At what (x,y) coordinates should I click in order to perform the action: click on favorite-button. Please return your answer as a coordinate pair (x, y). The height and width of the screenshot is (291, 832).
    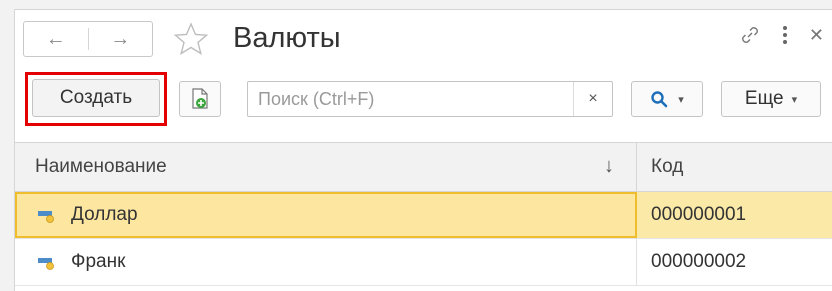
    Looking at the image, I should click on (191, 39).